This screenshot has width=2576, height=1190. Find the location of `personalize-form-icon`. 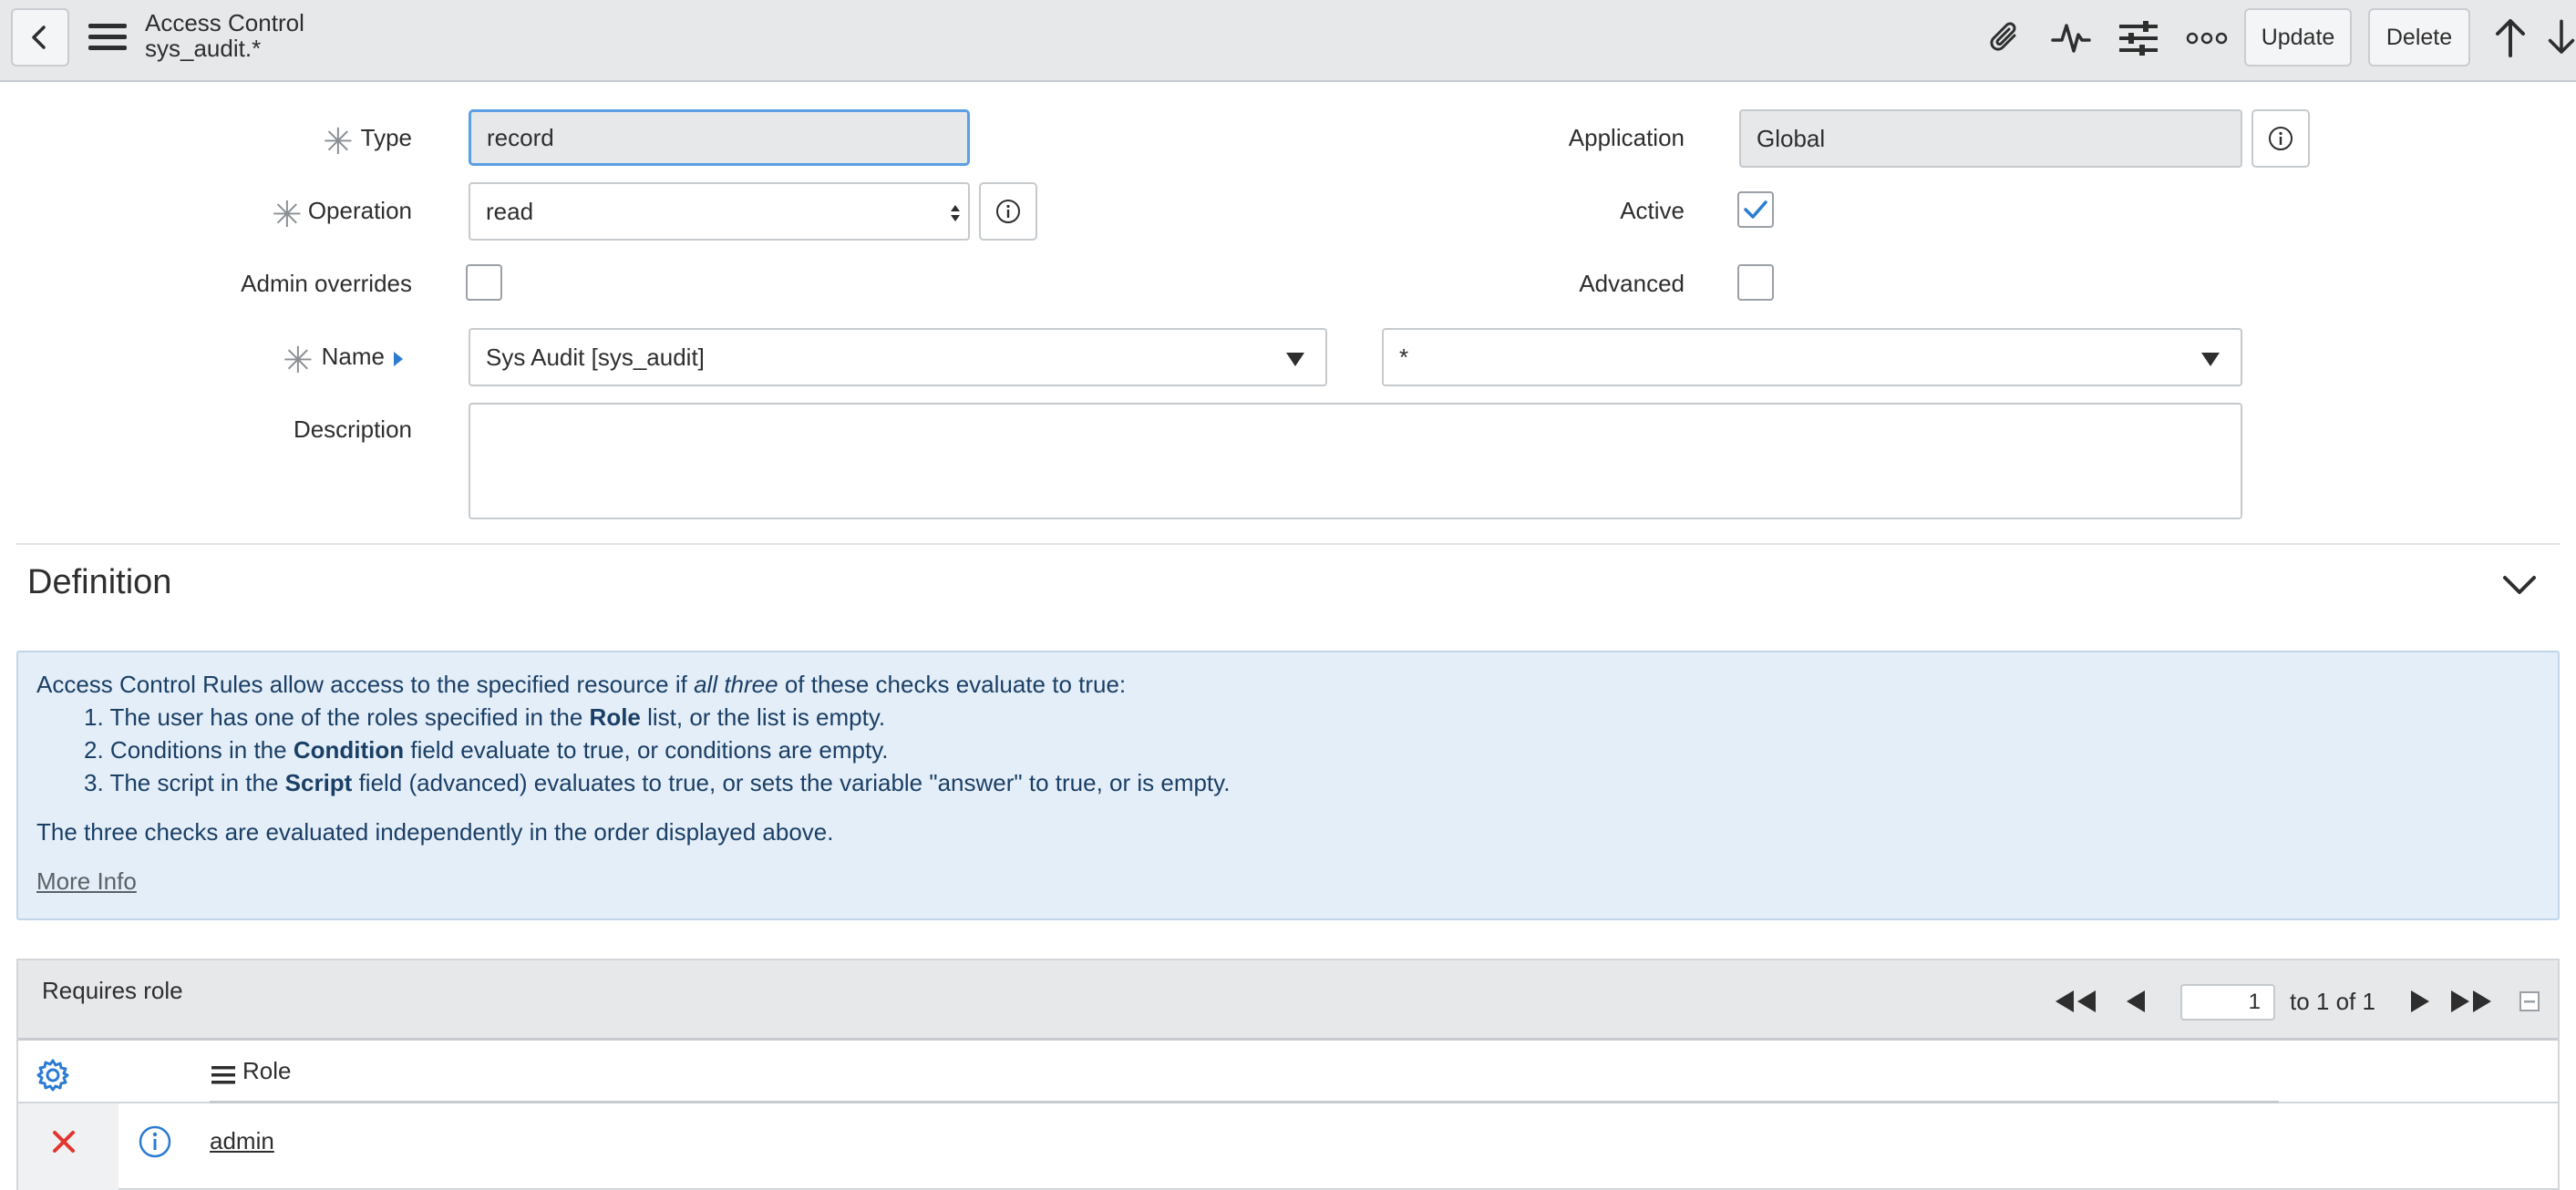

personalize-form-icon is located at coordinates (2138, 38).